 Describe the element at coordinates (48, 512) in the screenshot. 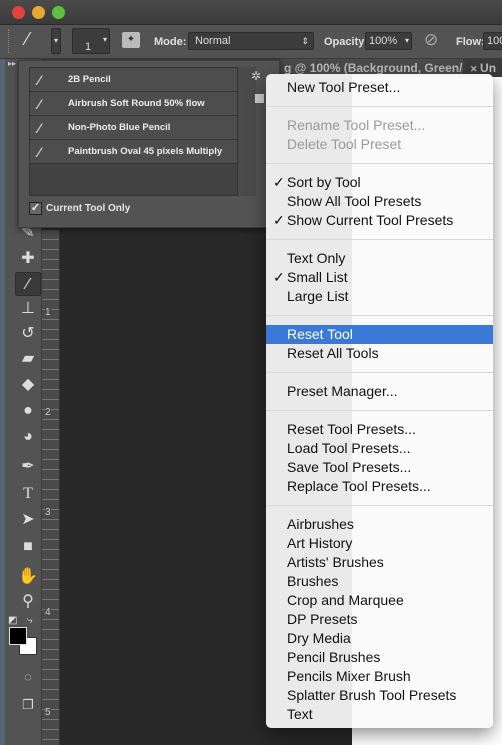

I see `ruler-label: 3` at that location.